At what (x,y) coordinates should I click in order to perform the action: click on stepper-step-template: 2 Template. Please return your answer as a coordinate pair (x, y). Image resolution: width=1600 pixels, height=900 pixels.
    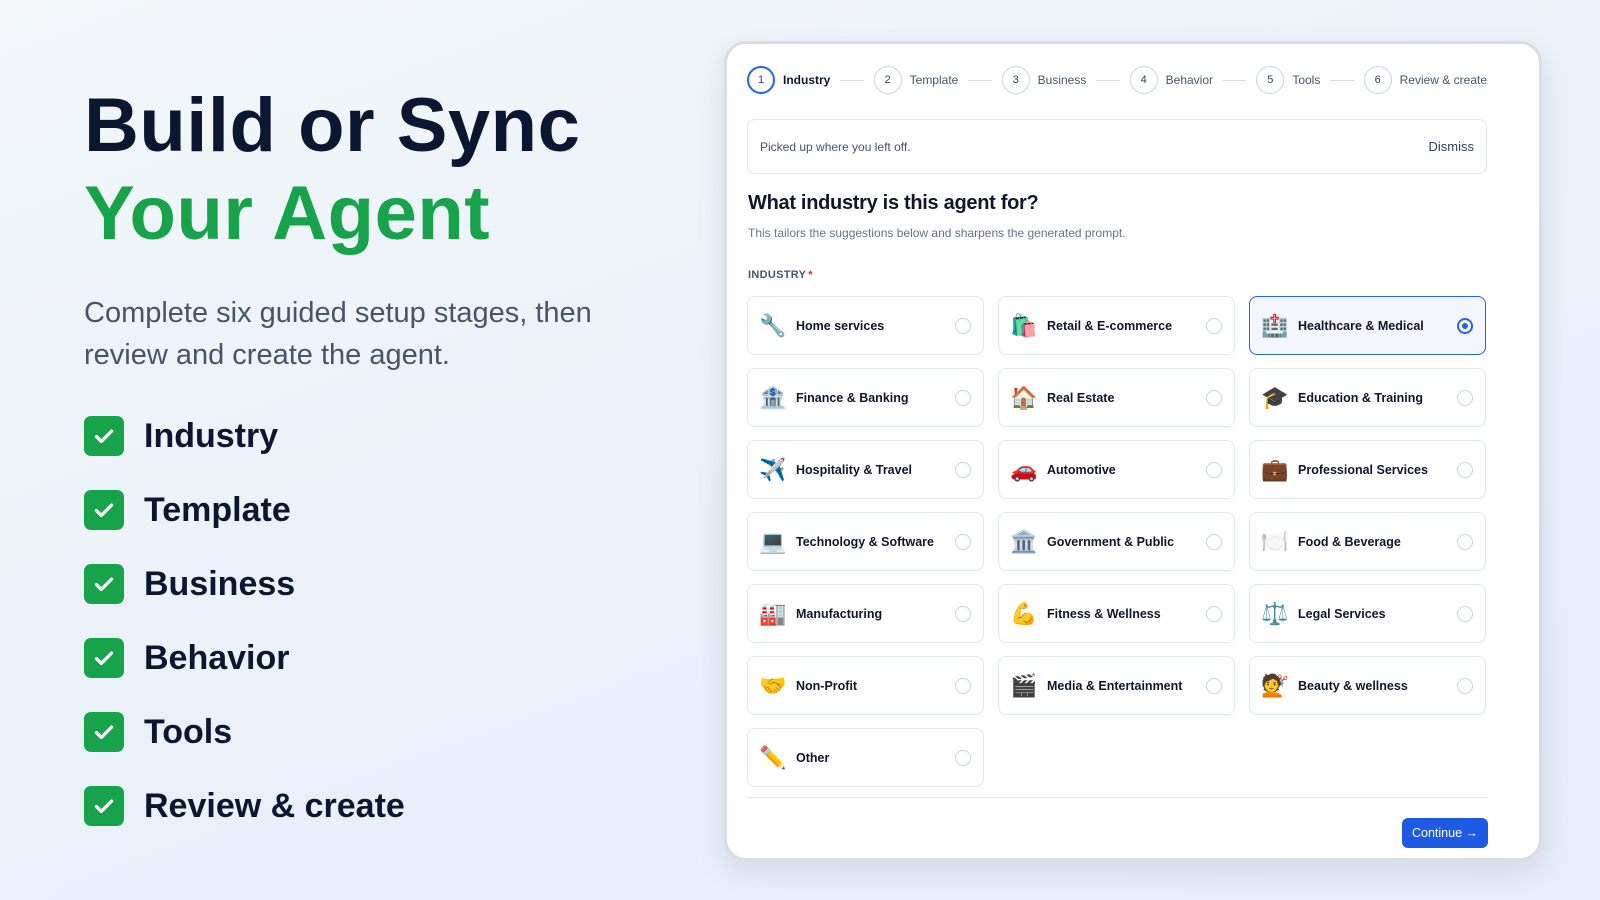
    Looking at the image, I should click on (916, 80).